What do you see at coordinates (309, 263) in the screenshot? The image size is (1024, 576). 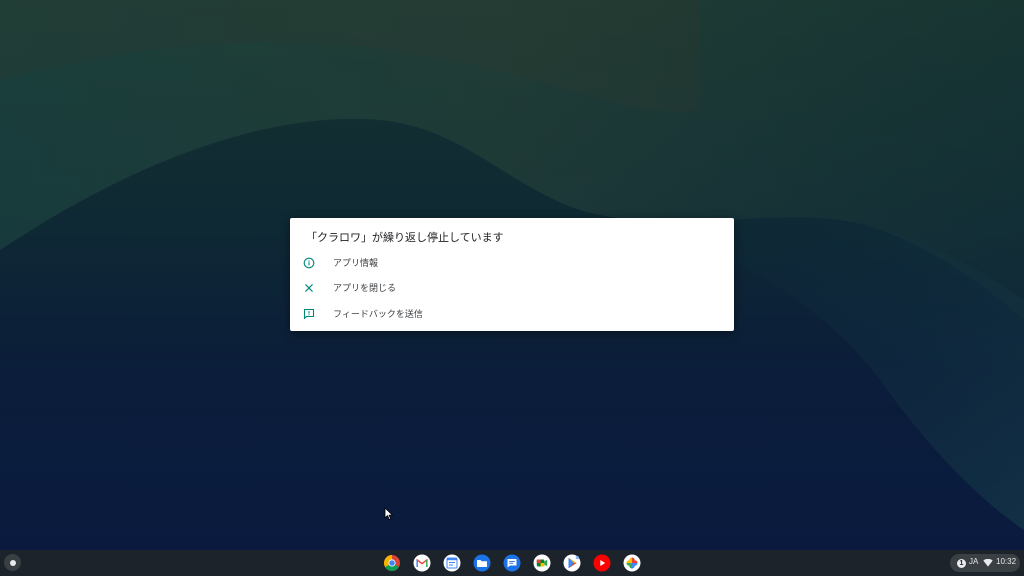 I see `info-icon` at bounding box center [309, 263].